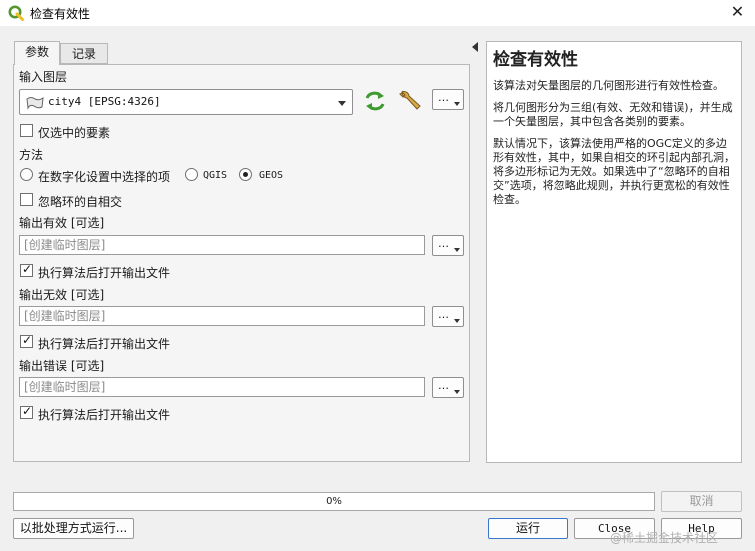 The height and width of the screenshot is (551, 755). Describe the element at coordinates (16, 13) in the screenshot. I see `qgis-logo-icon` at that location.